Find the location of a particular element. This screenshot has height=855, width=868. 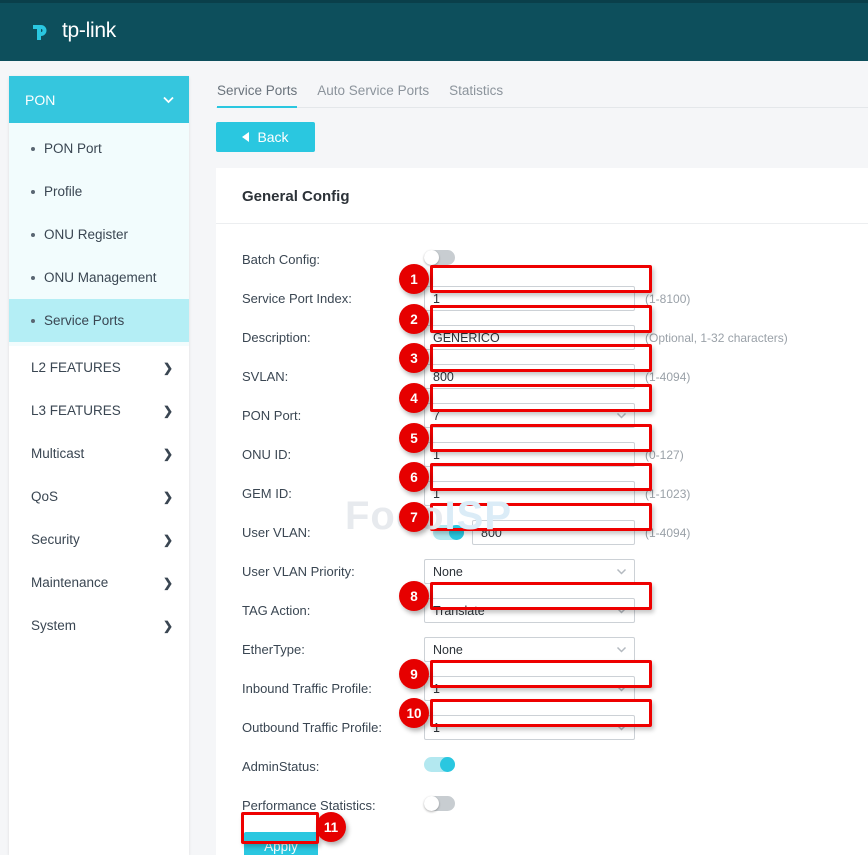

ethertype-select: None is located at coordinates (529, 649).